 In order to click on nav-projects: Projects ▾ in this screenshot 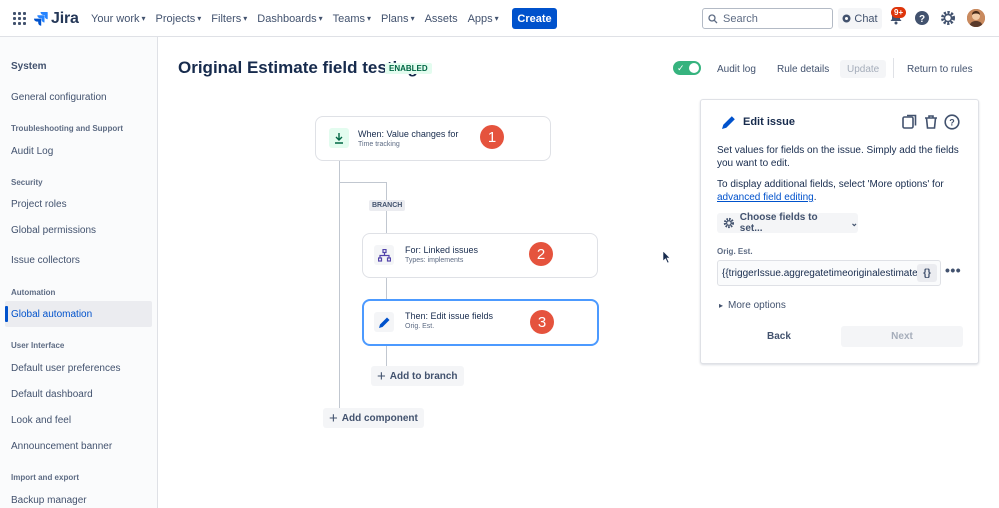, I will do `click(179, 18)`.